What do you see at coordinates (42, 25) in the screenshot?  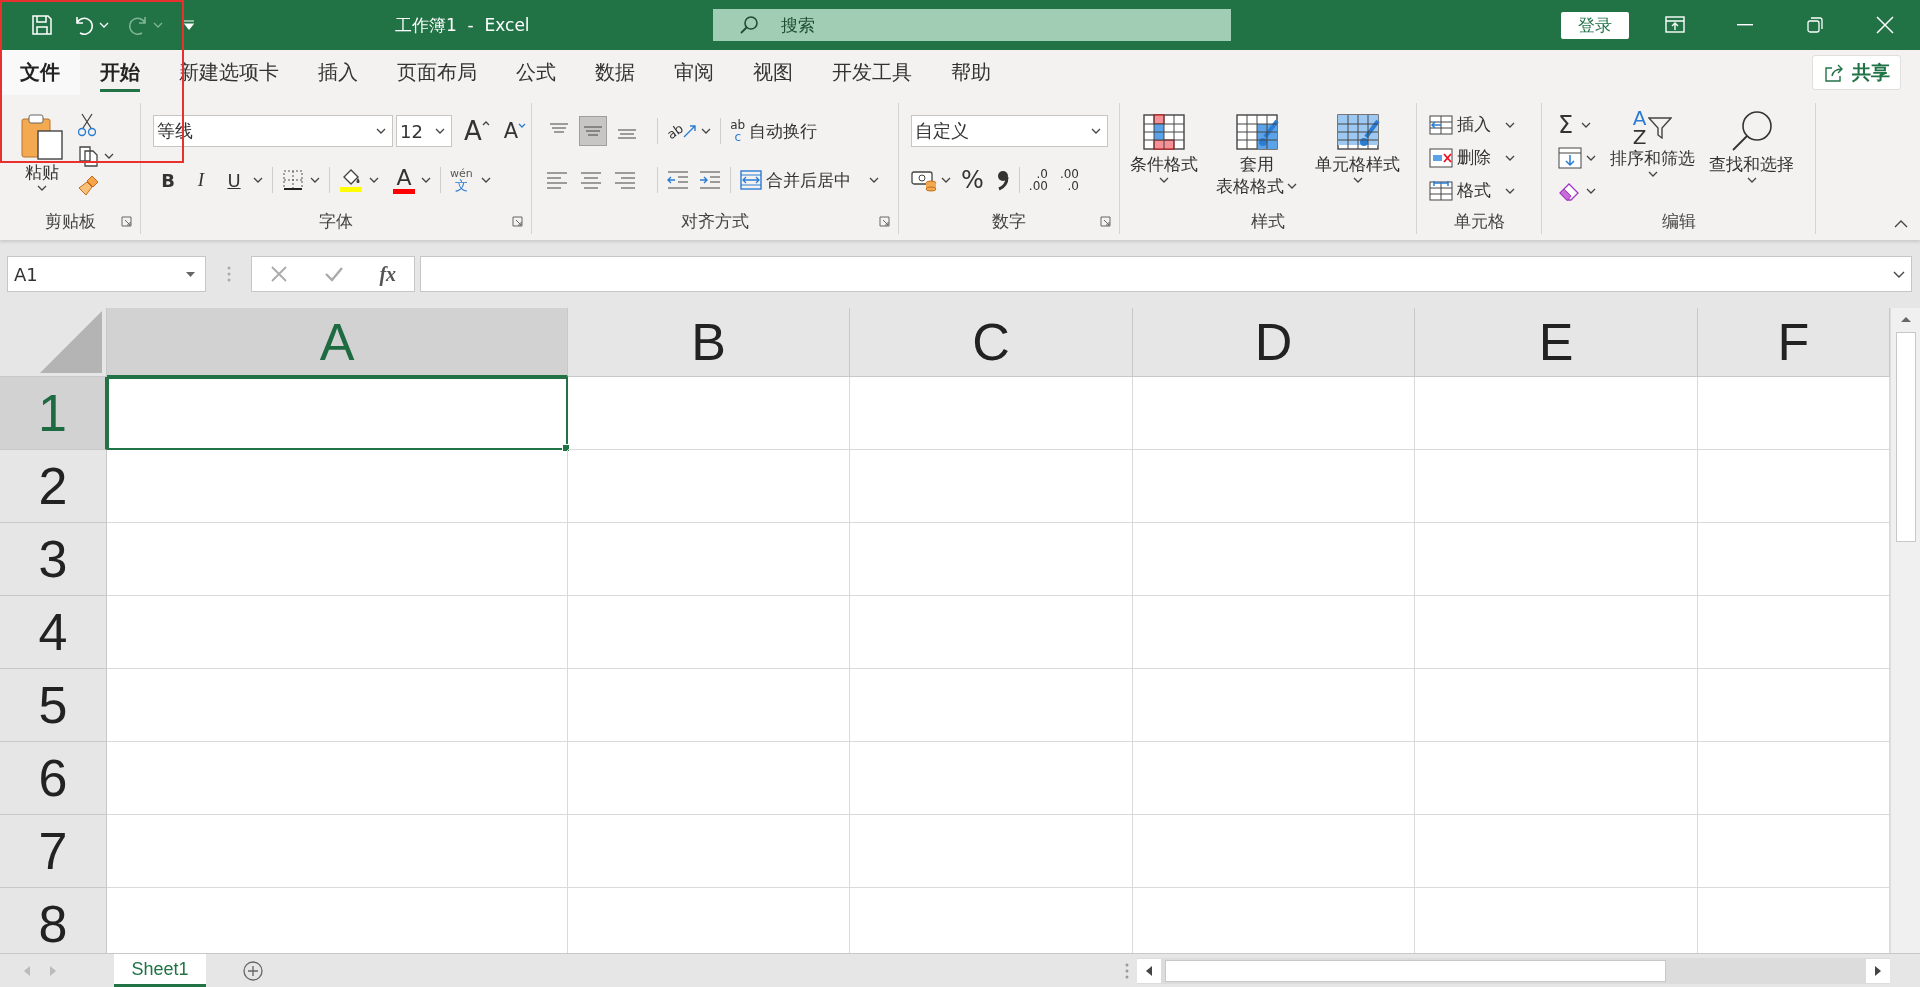 I see `save-icon` at bounding box center [42, 25].